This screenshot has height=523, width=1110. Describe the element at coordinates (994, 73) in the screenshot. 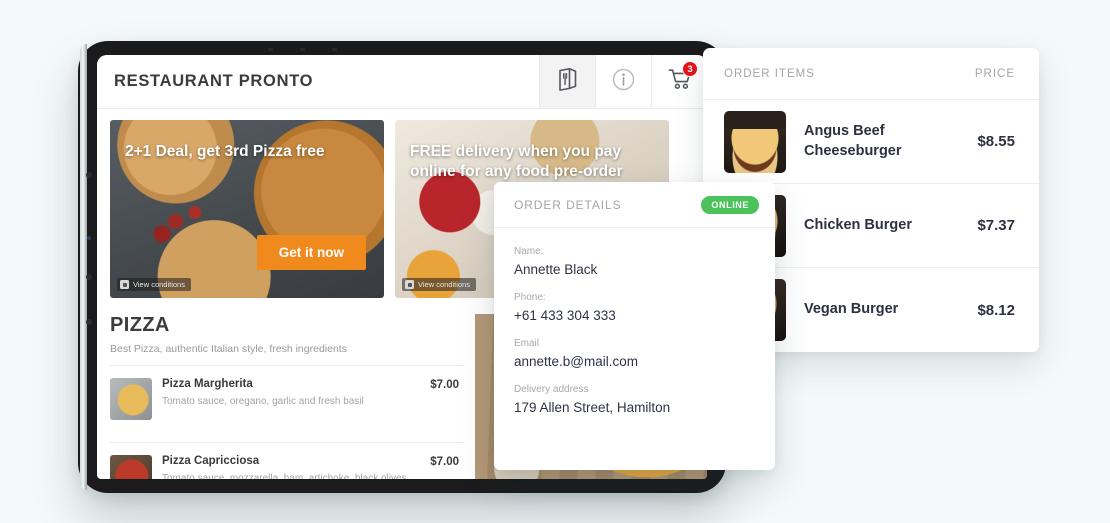

I see `price-column-header: PRICE` at that location.